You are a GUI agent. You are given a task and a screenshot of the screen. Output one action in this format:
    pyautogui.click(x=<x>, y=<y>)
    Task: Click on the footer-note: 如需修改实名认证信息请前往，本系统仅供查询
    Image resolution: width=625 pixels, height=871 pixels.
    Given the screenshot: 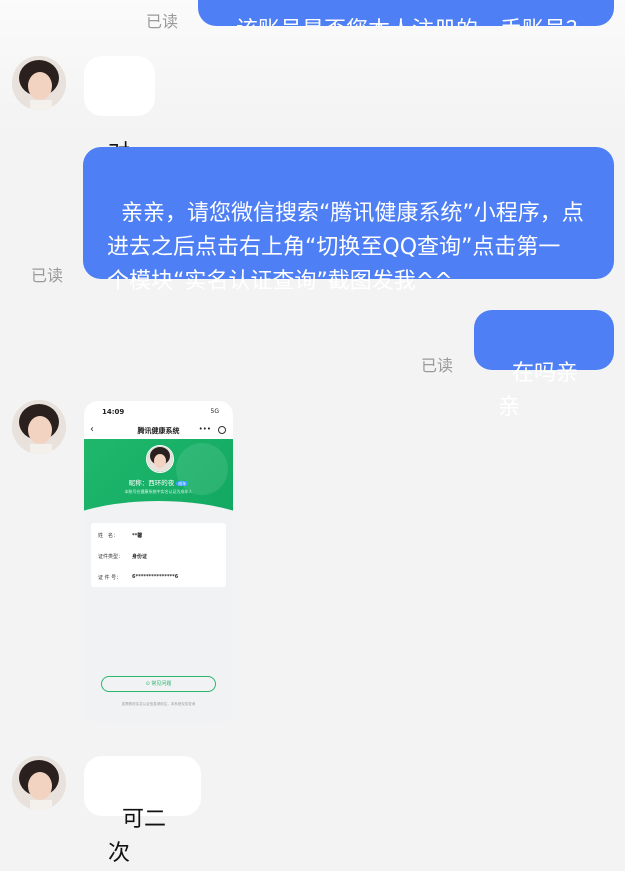 What is the action you would take?
    pyautogui.click(x=158, y=704)
    